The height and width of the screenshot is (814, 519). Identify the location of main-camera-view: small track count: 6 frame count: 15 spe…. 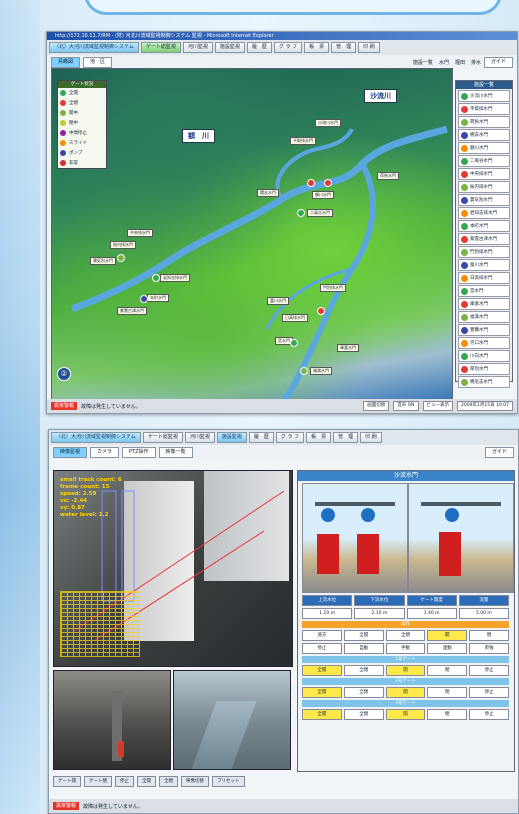
(173, 568).